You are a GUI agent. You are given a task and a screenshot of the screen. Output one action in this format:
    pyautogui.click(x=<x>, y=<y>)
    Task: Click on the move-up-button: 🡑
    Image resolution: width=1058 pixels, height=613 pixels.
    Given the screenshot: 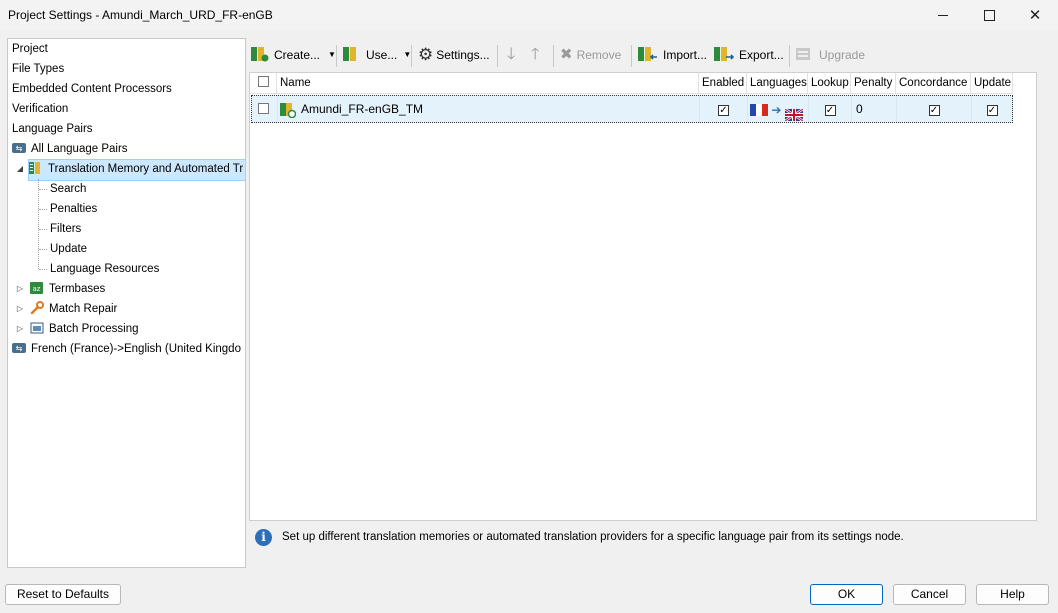 What is the action you would take?
    pyautogui.click(x=535, y=55)
    